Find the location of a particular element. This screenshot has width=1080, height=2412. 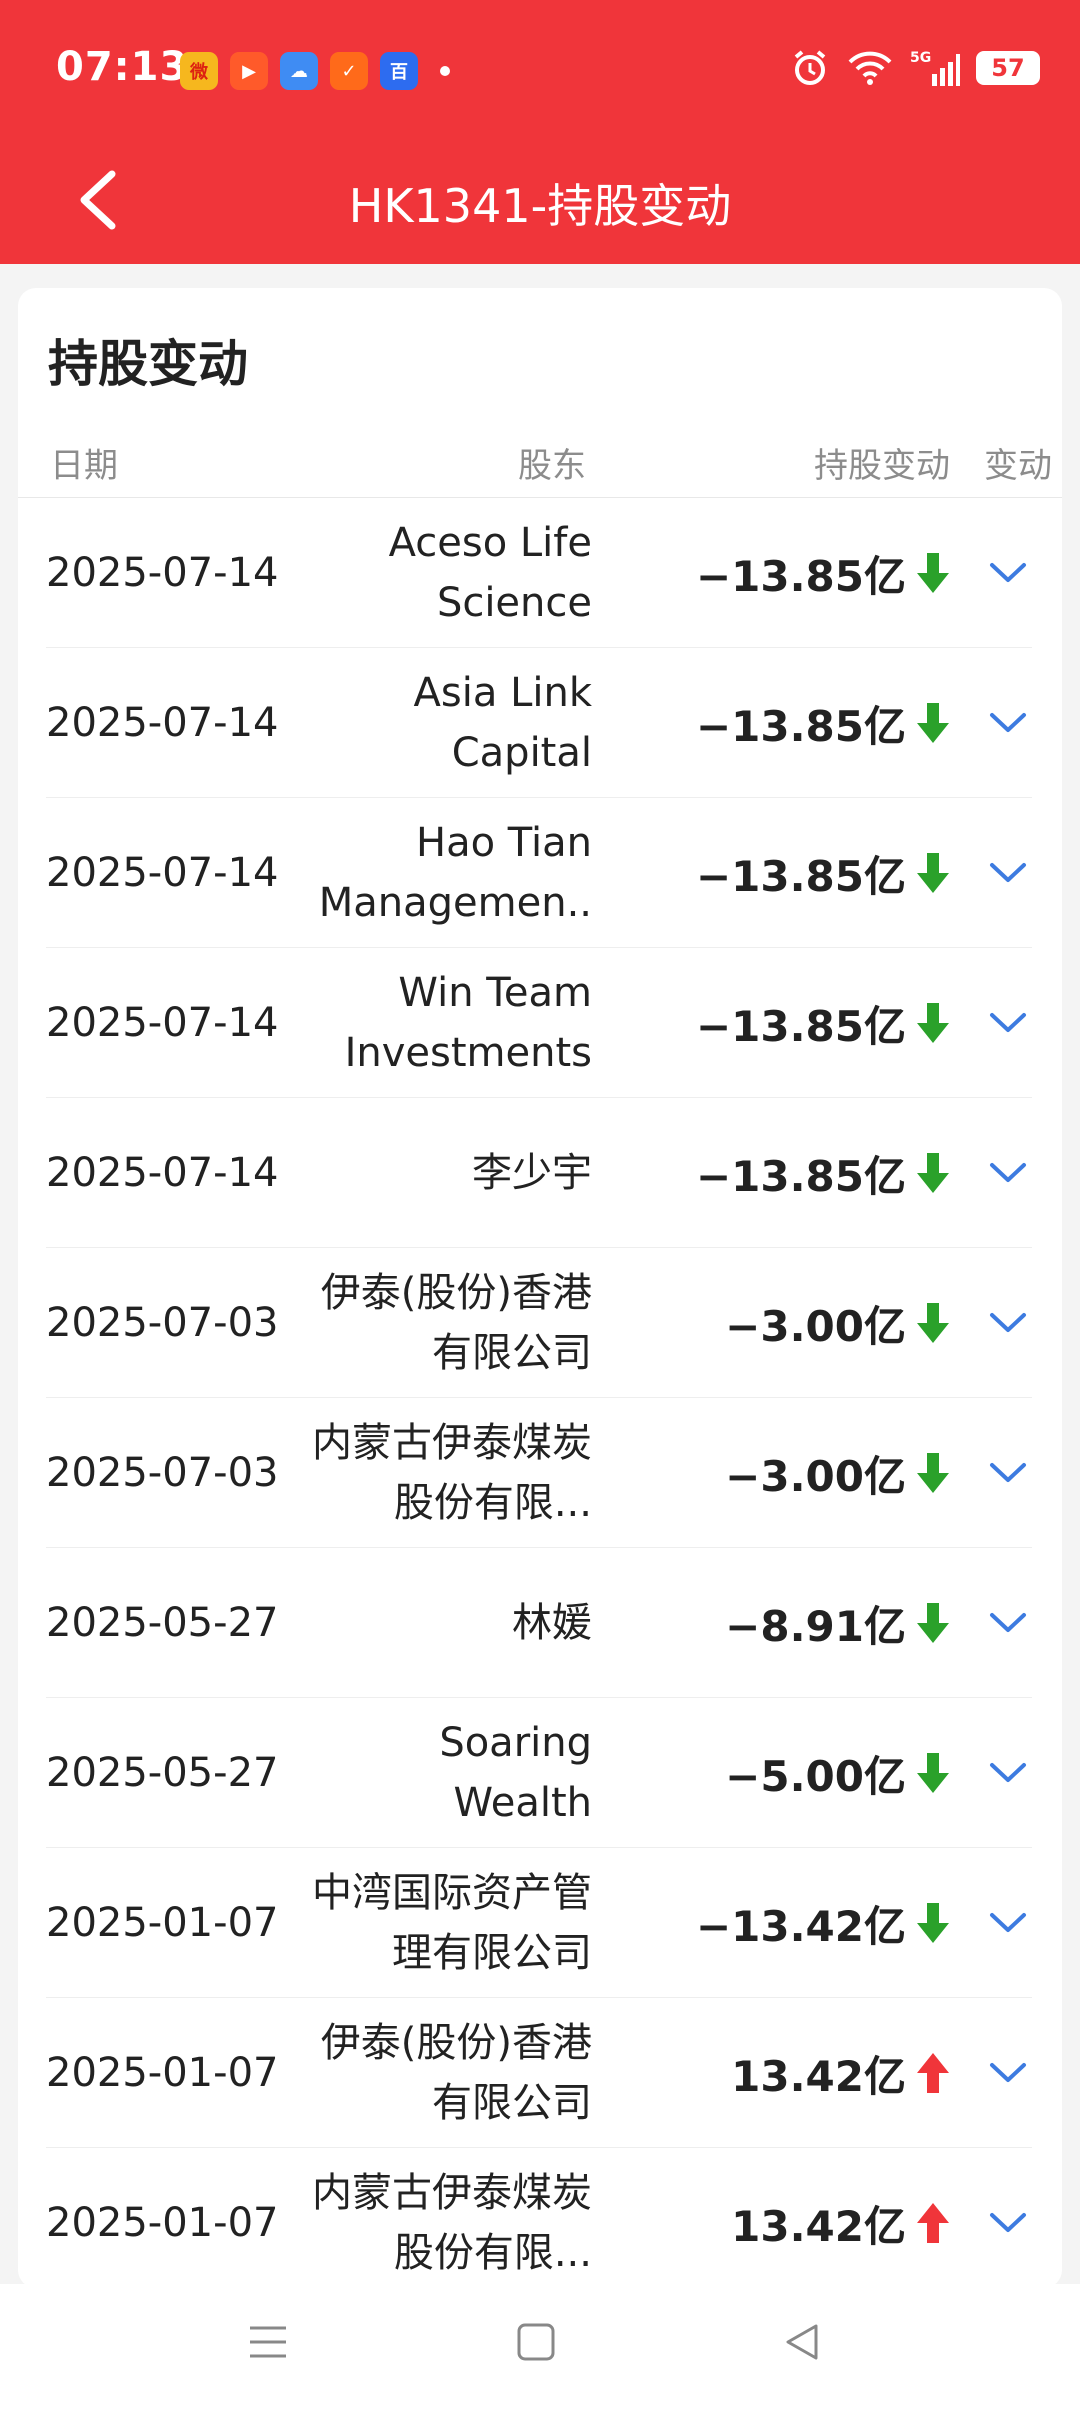

table-row: 2025-07-03 内蒙古伊泰煤炭股份有限... −3.00亿 is located at coordinates (539, 1473).